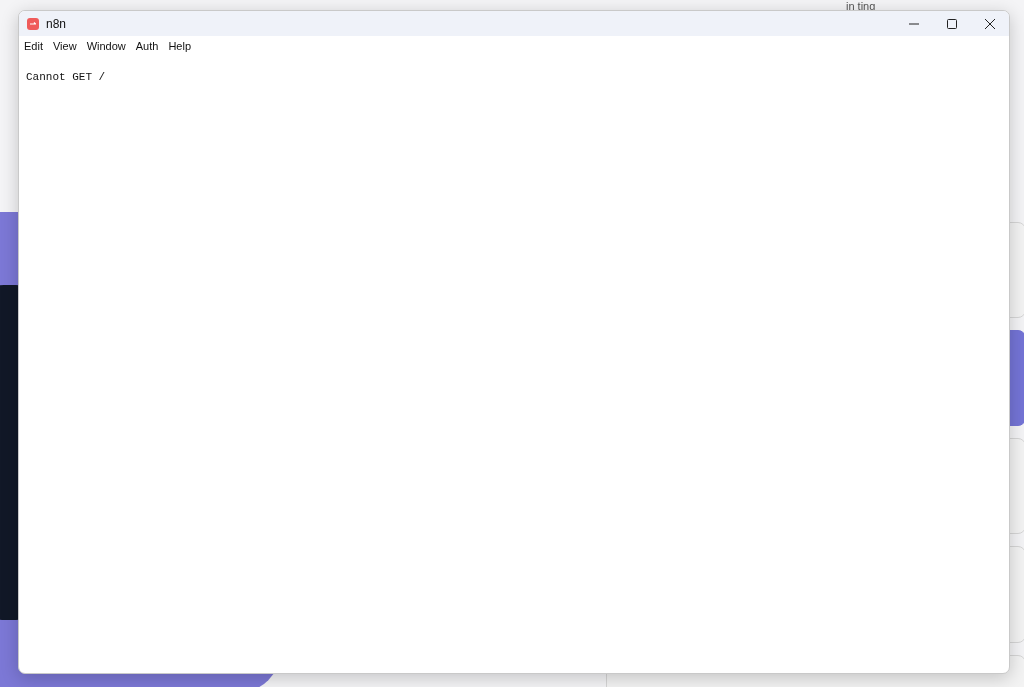 This screenshot has height=687, width=1024. I want to click on close-icon, so click(990, 23).